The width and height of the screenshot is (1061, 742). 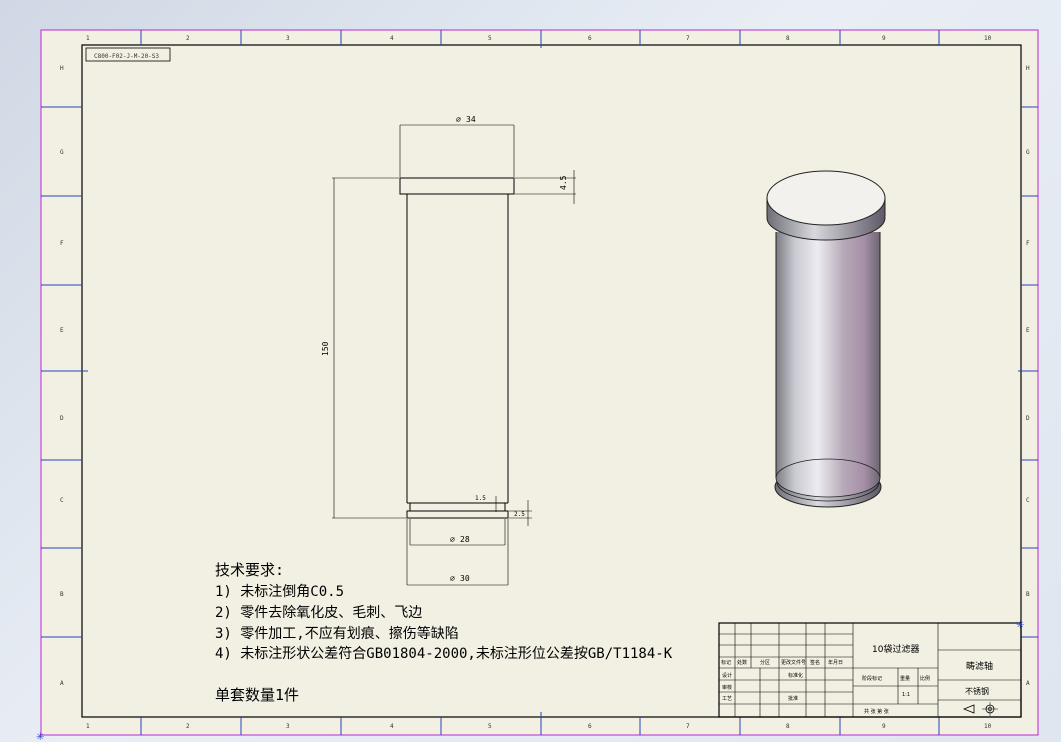 What do you see at coordinates (765, 662) in the screenshot?
I see `tb-row-label: 分区` at bounding box center [765, 662].